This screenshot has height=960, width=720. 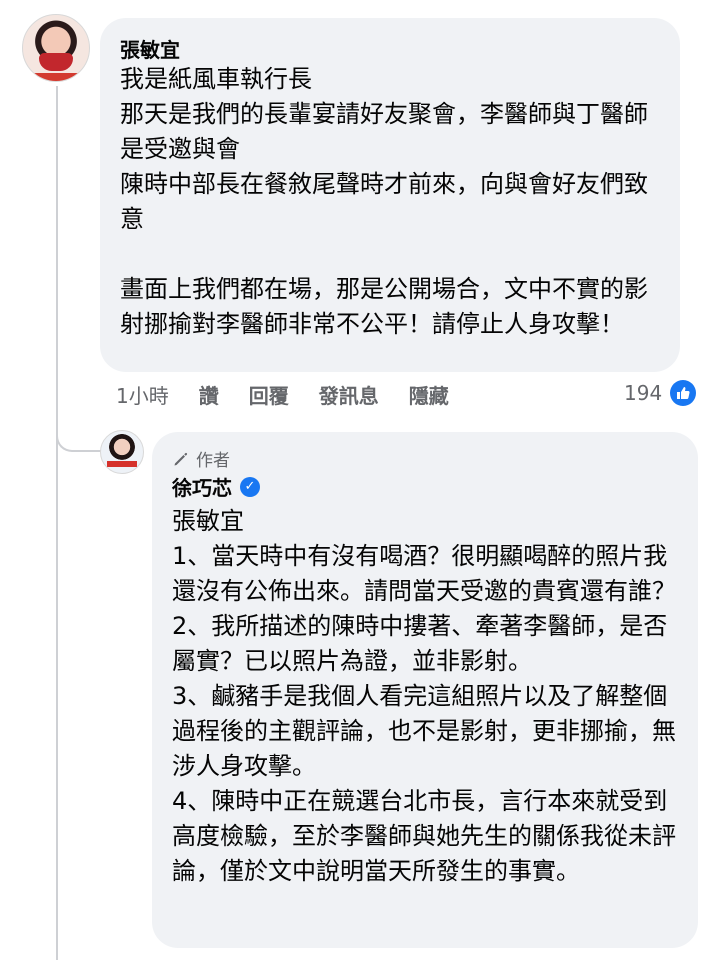 I want to click on comment-author-name: 張敏宜, so click(x=150, y=48).